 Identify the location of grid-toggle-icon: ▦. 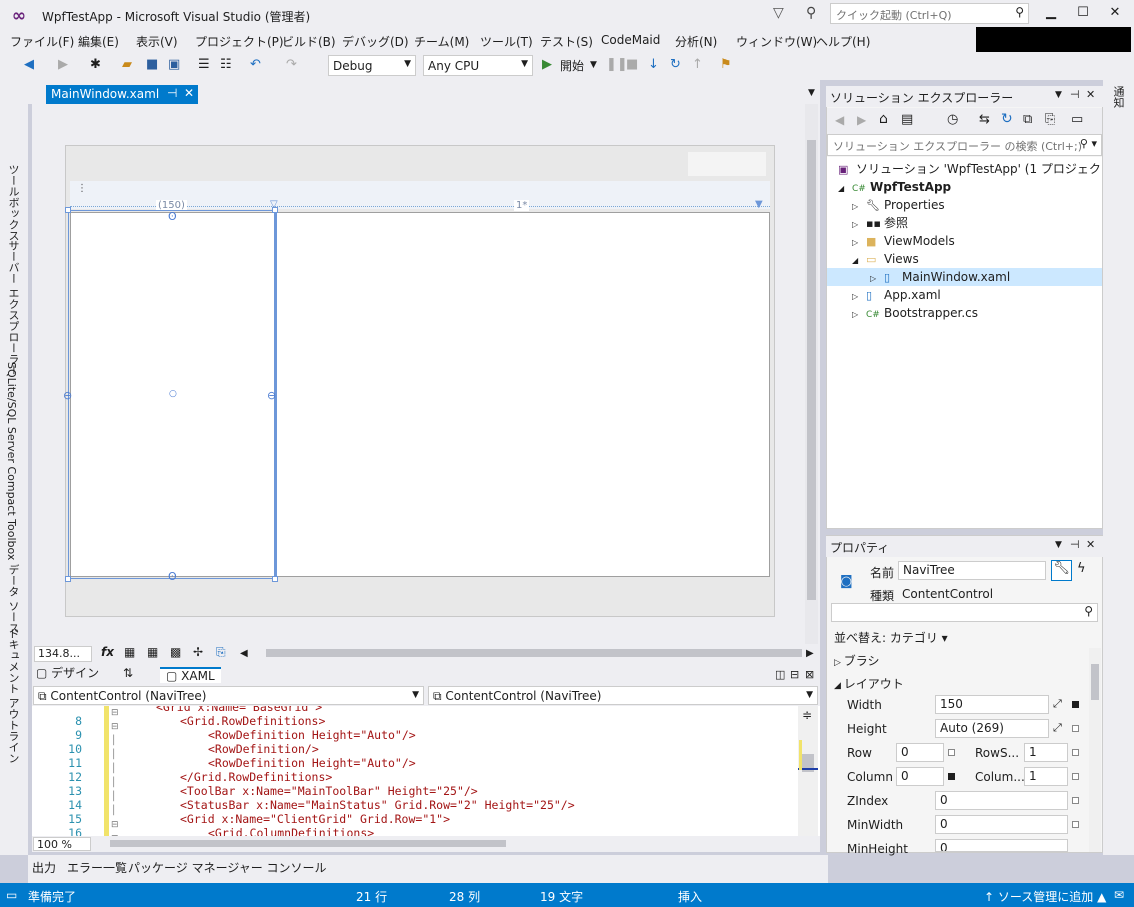
(129, 652).